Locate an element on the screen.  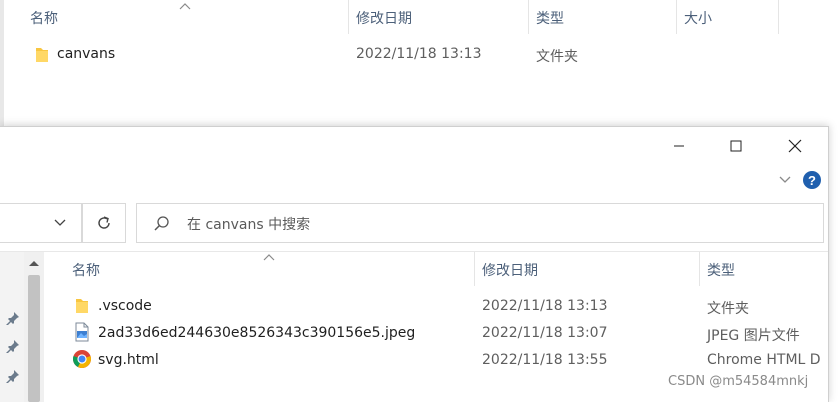
file-date: 2022/11/18 13:07 is located at coordinates (545, 333).